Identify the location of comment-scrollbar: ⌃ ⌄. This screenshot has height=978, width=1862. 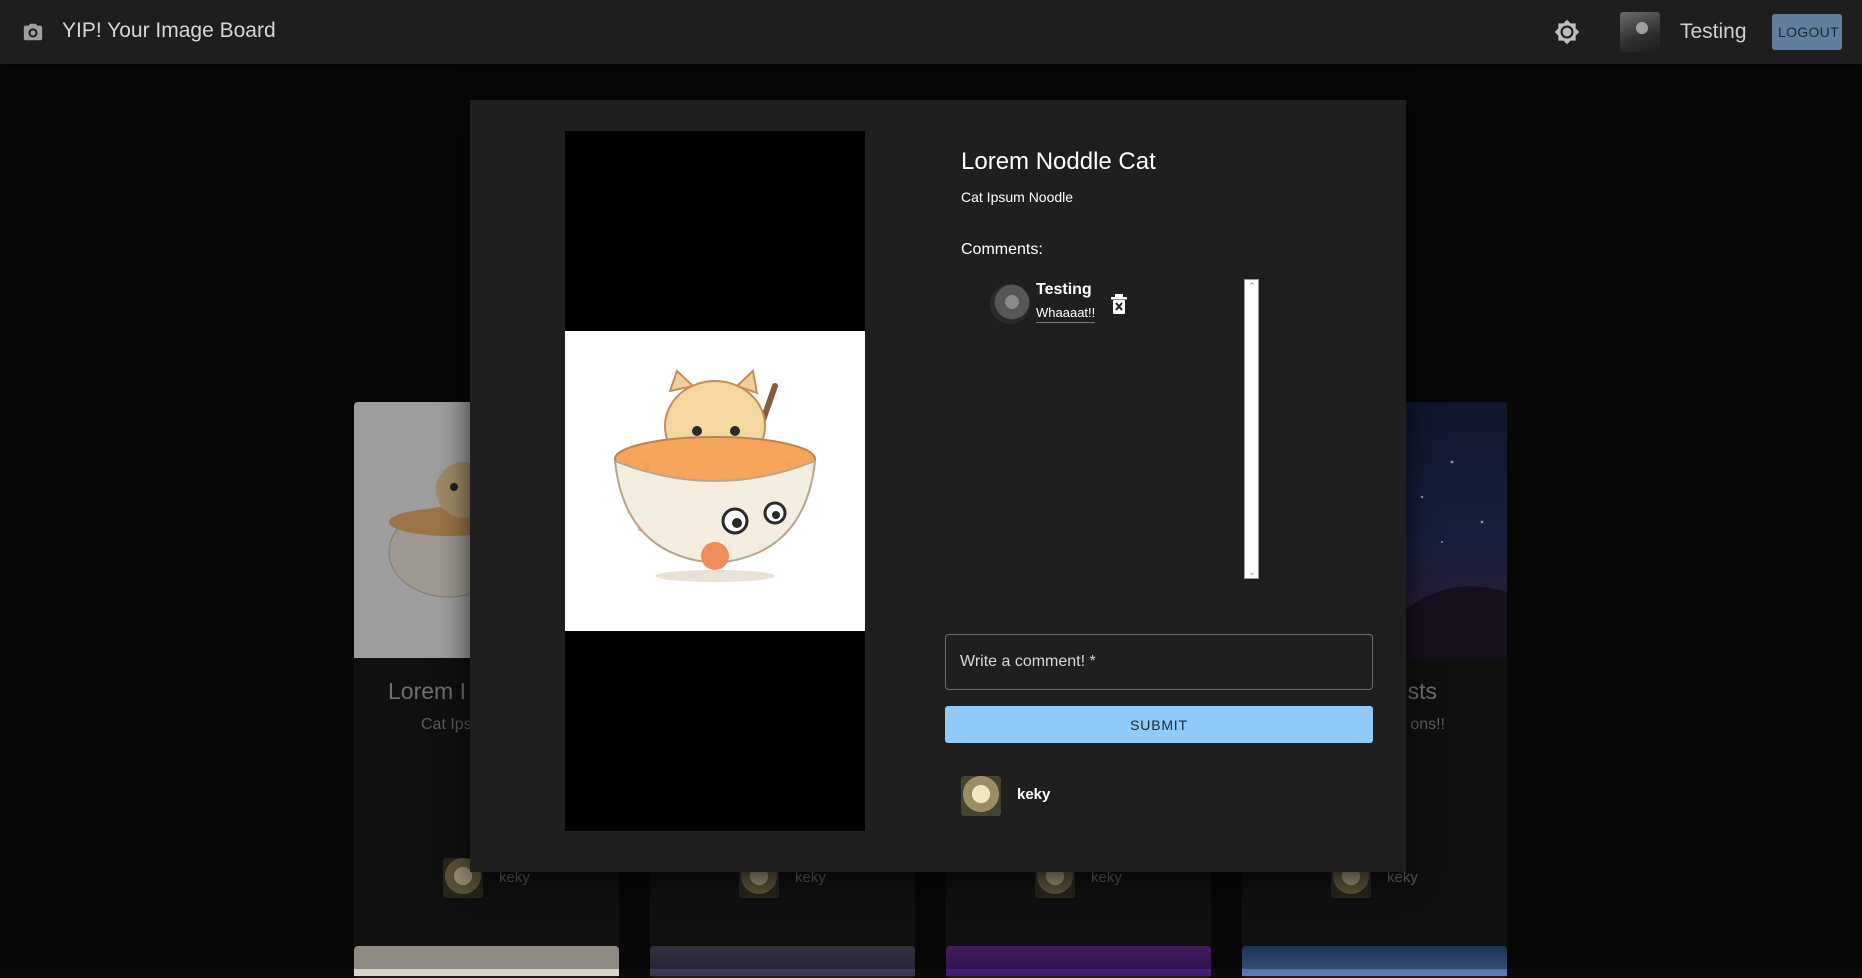
(1251, 429).